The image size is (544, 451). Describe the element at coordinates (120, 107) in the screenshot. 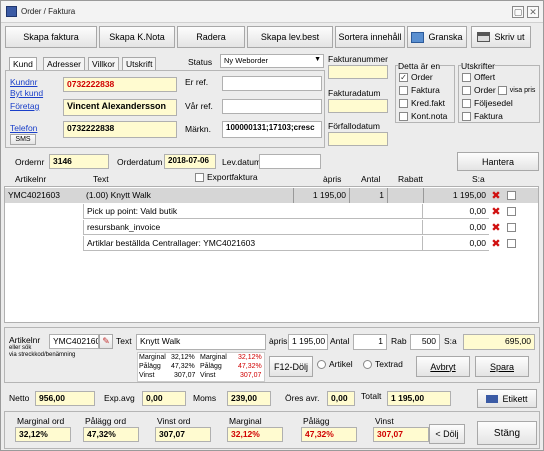

I see `foretag-field: Vincent Alexandersson` at that location.